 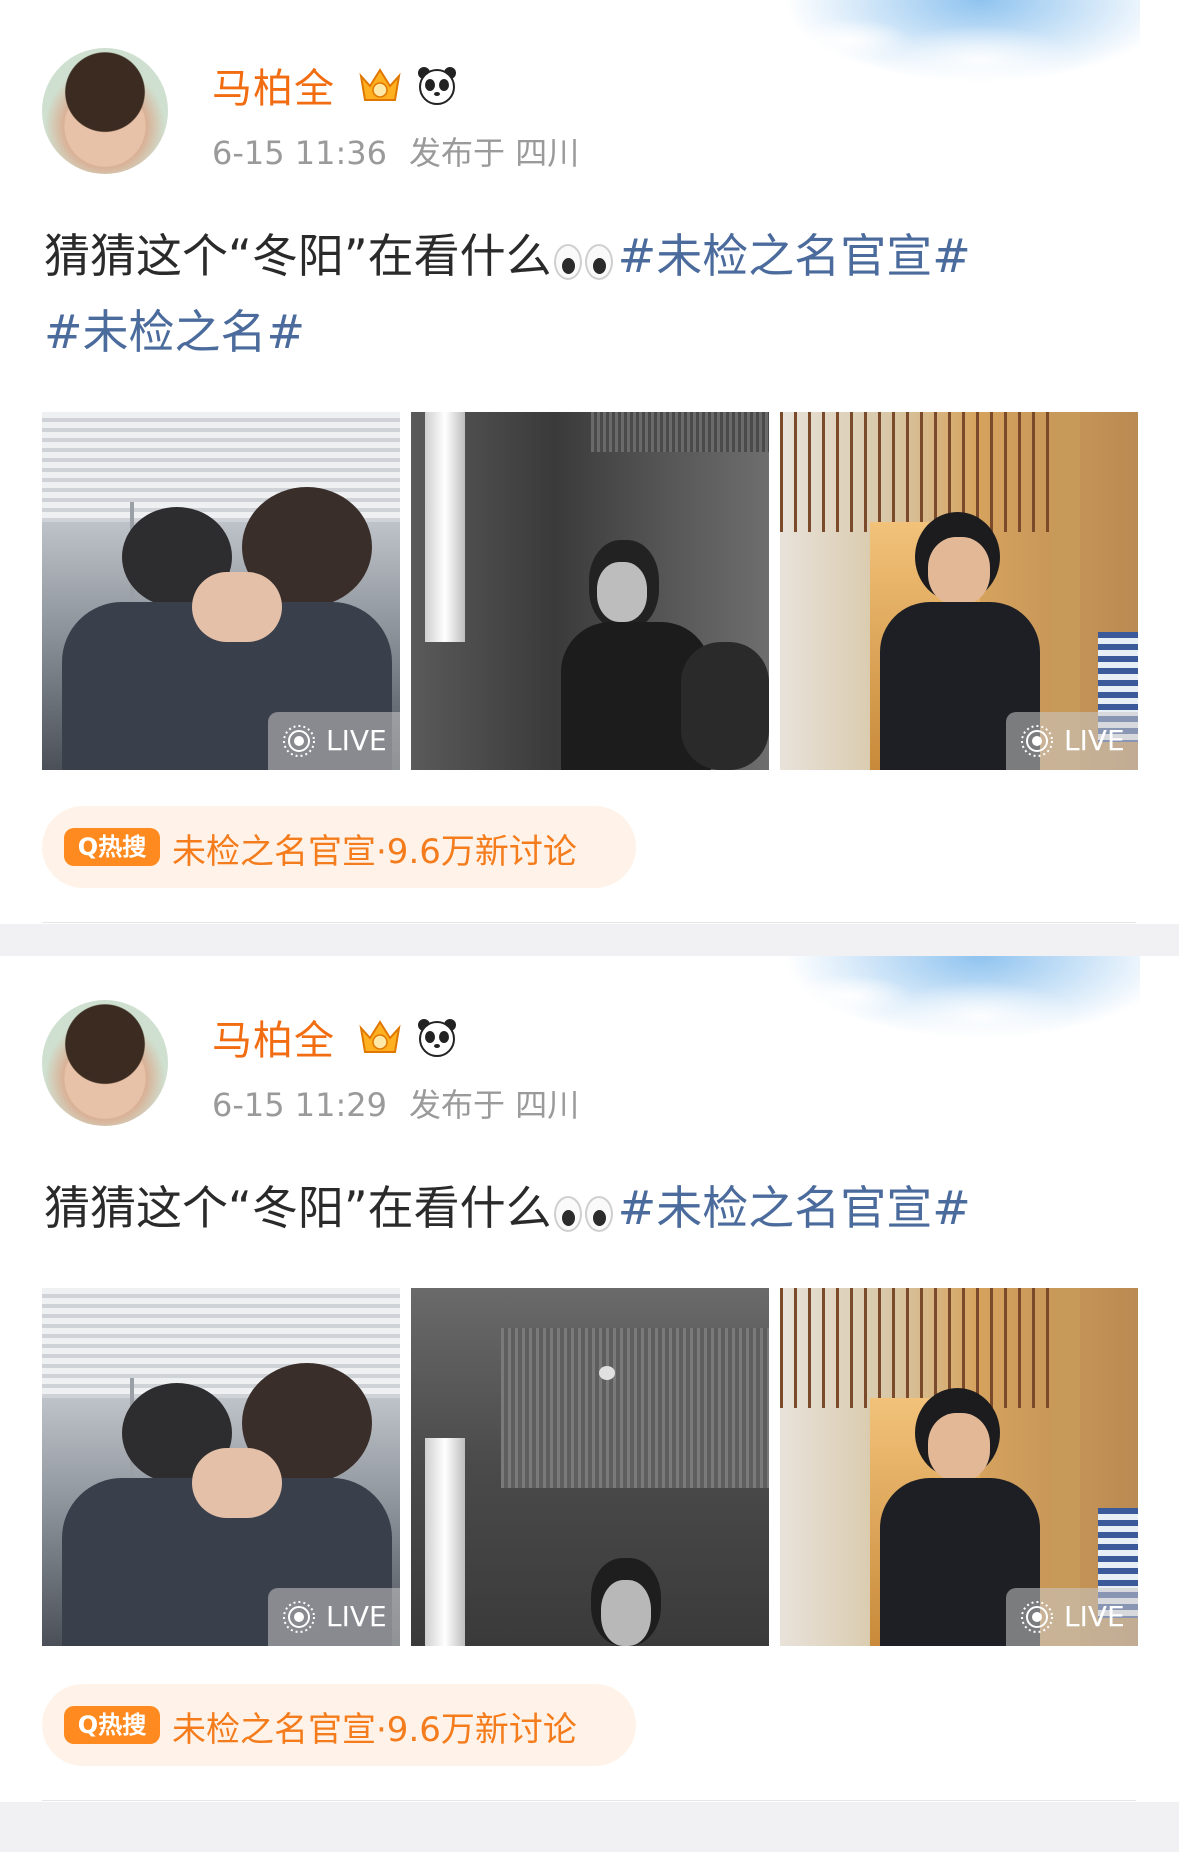 I want to click on post-meta: 6-15 11:36 发布于 四川, so click(x=395, y=151).